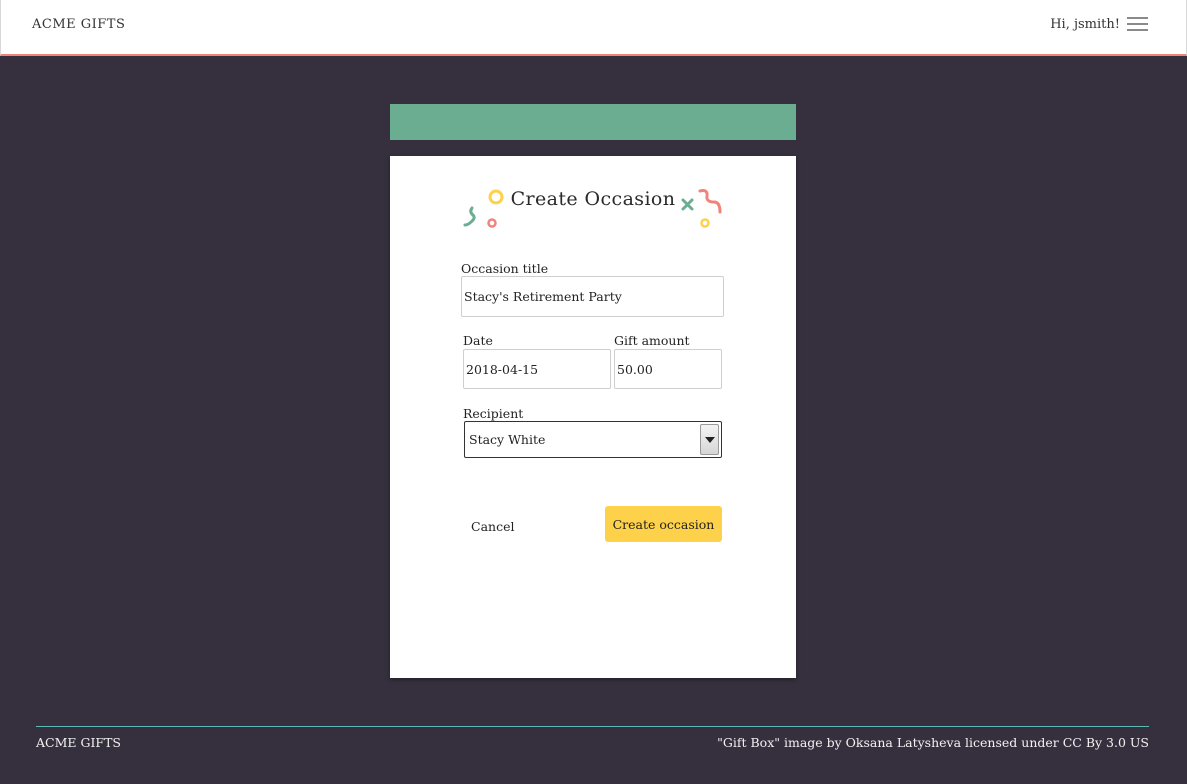 The image size is (1187, 784). I want to click on gift-amount-label: Gift amount, so click(652, 340).